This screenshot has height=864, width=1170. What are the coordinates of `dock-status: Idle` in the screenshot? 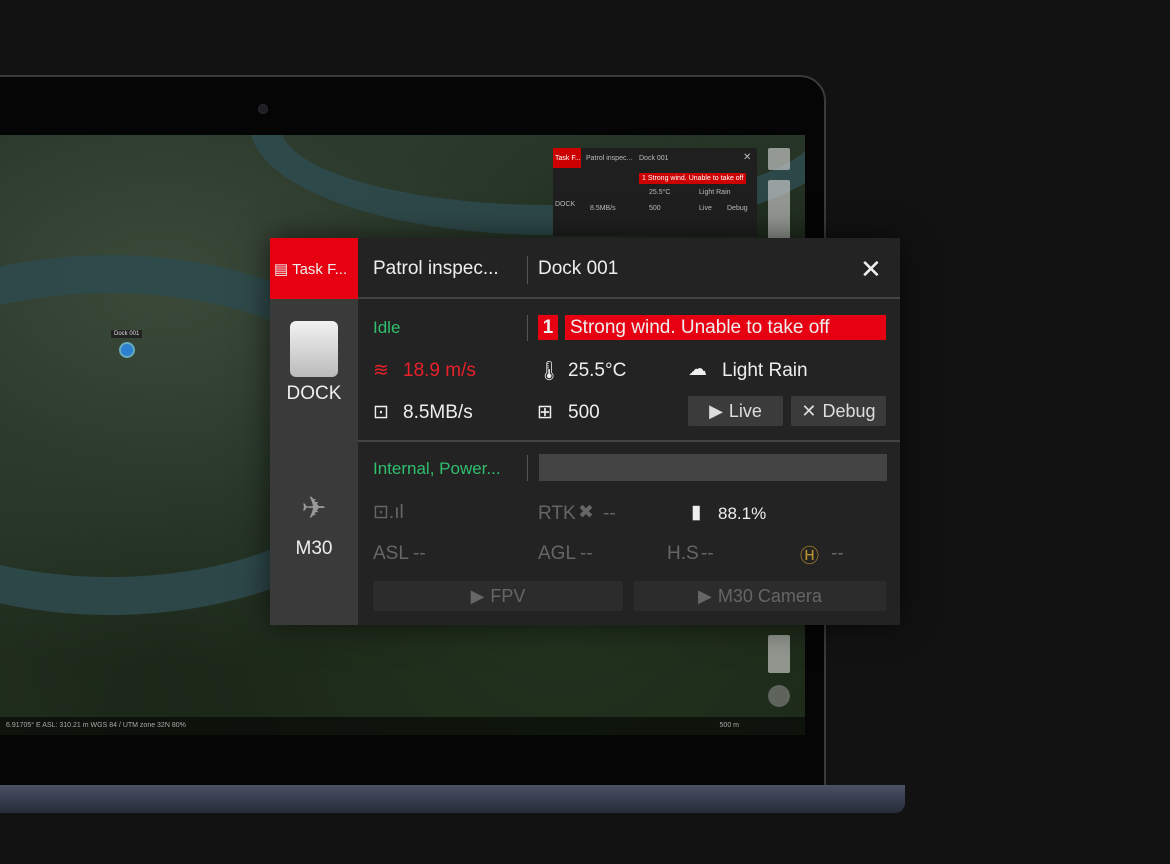 It's located at (387, 327).